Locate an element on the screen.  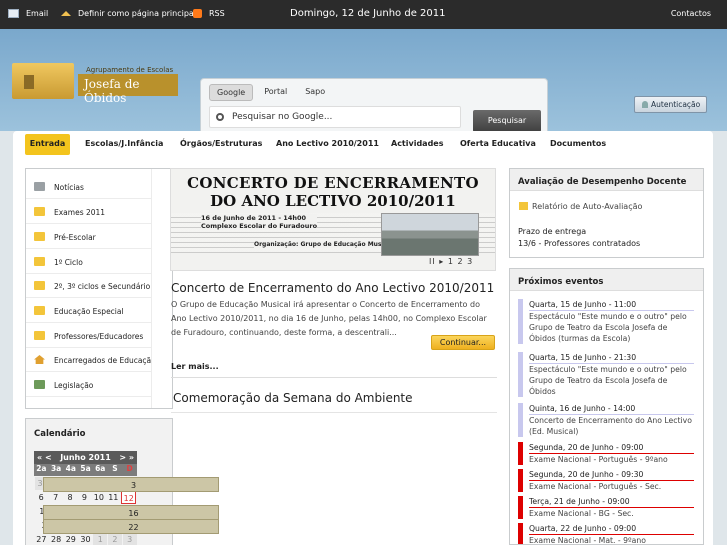
calendar-day: 7 is located at coordinates (55, 497).